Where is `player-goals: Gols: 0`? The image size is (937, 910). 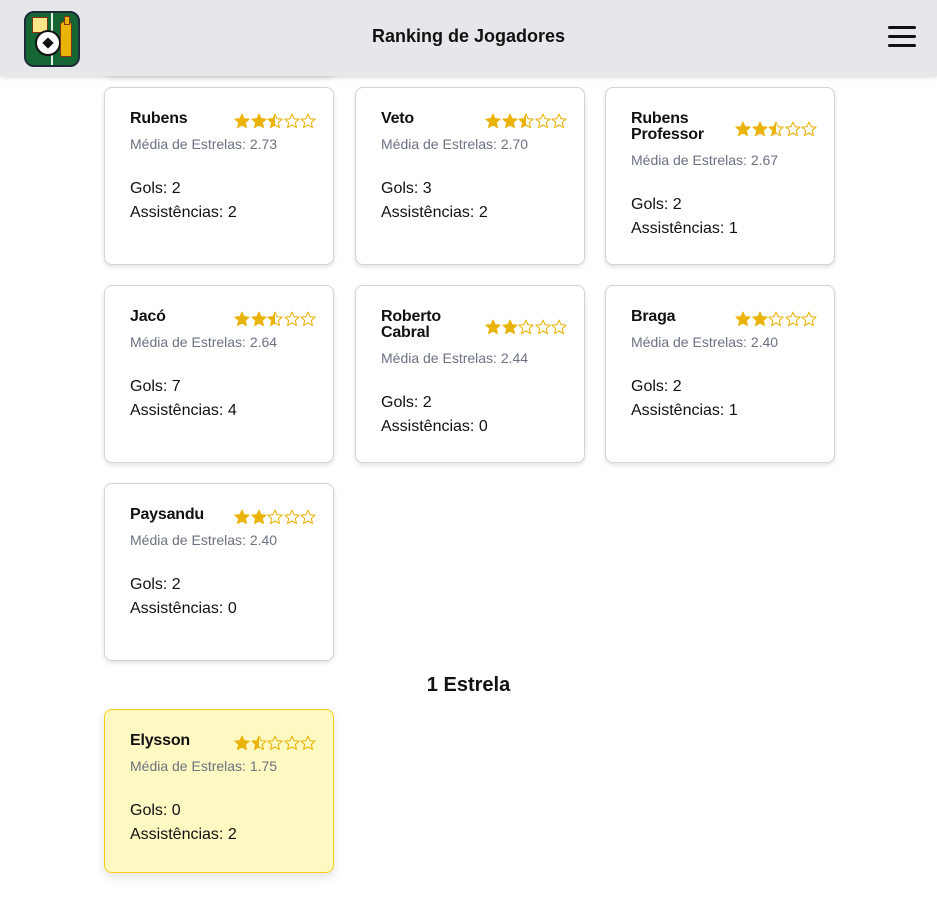
player-goals: Gols: 0 is located at coordinates (155, 810).